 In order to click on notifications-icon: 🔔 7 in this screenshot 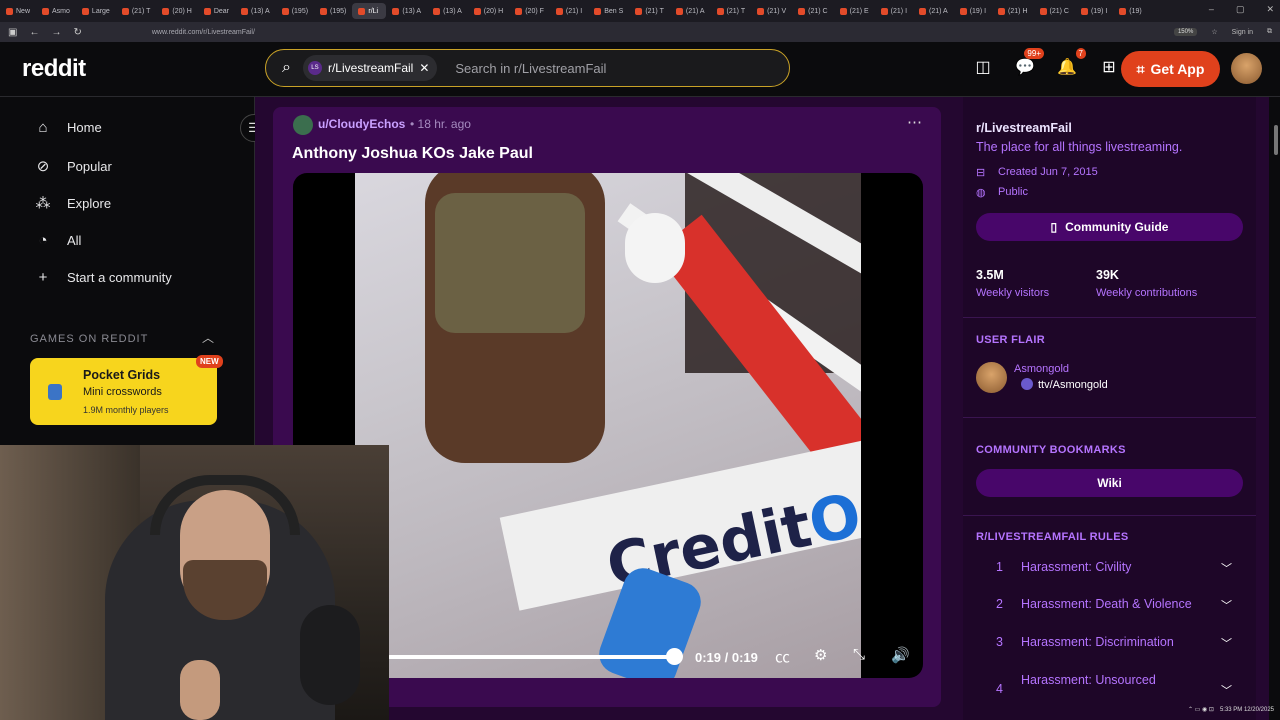, I will do `click(1071, 63)`.